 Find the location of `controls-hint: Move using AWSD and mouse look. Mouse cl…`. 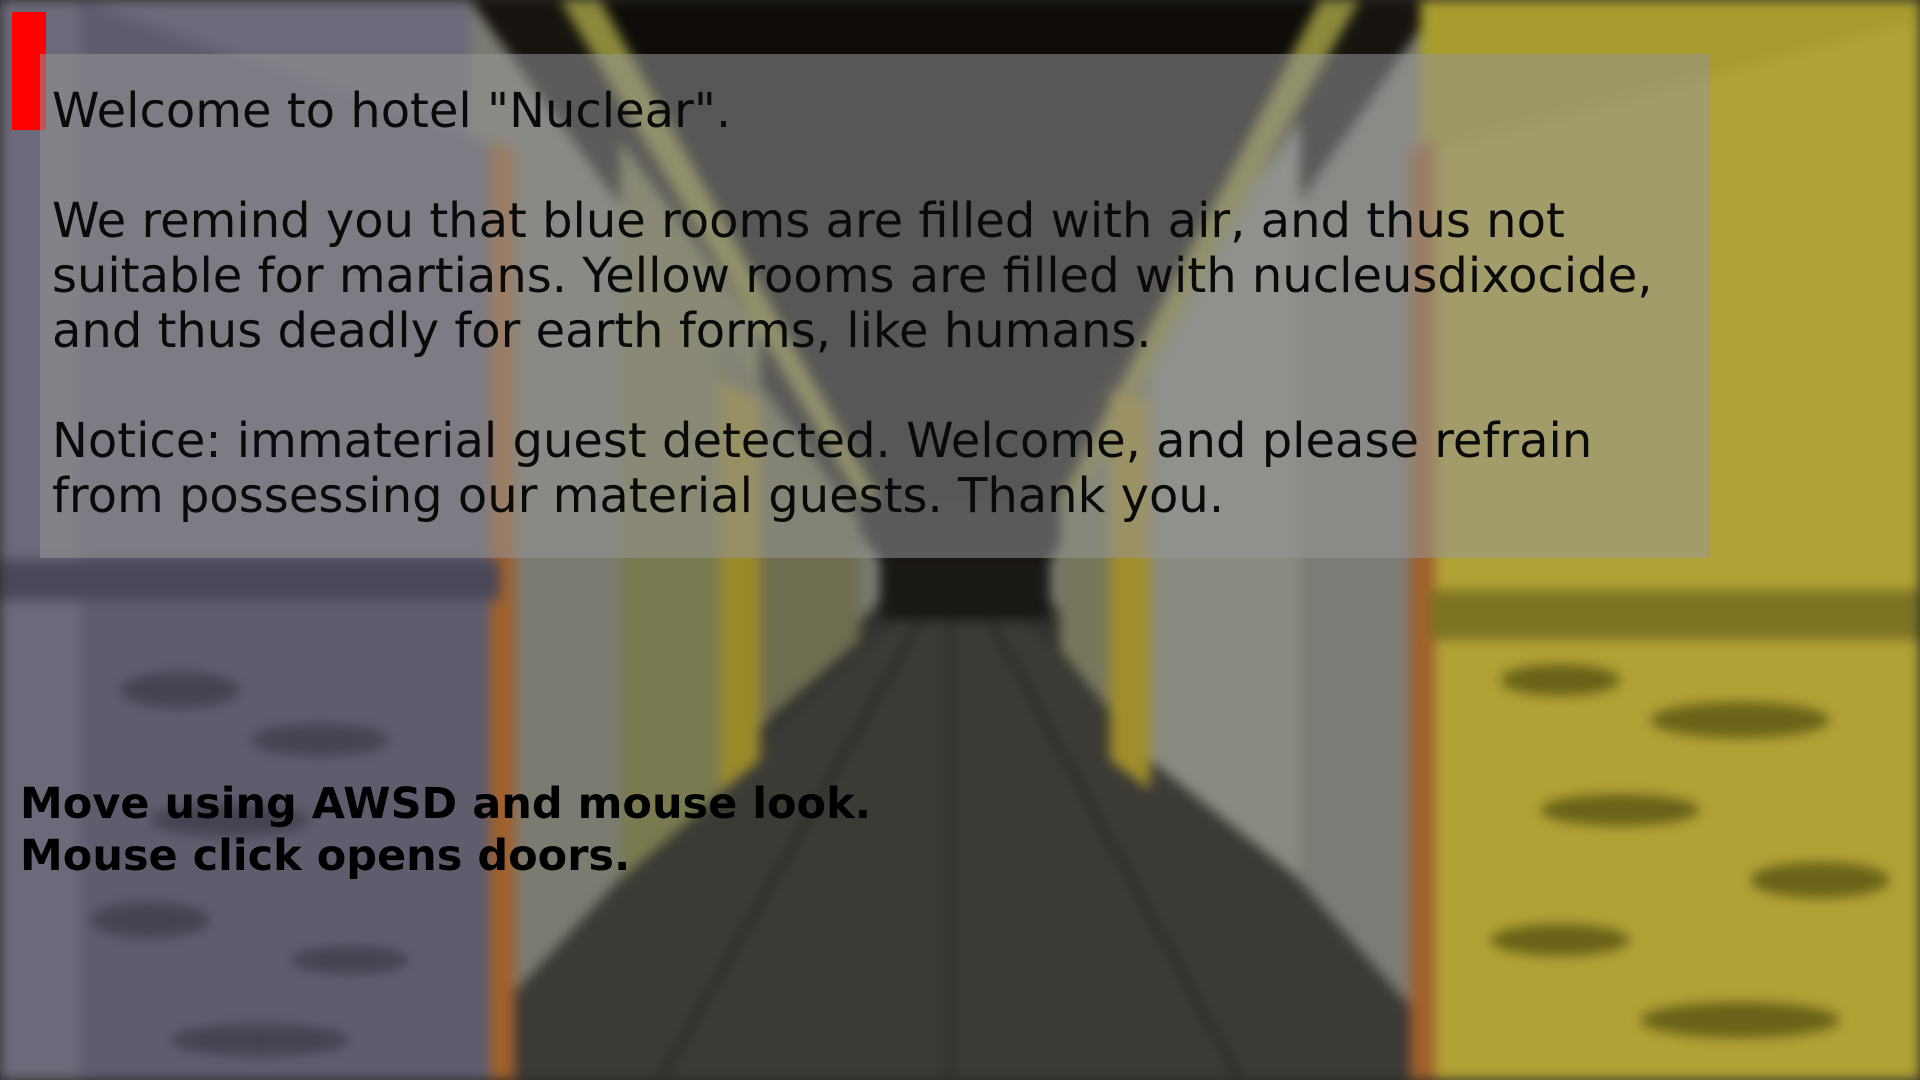

controls-hint: Move using AWSD and mouse look. Mouse cl… is located at coordinates (446, 830).